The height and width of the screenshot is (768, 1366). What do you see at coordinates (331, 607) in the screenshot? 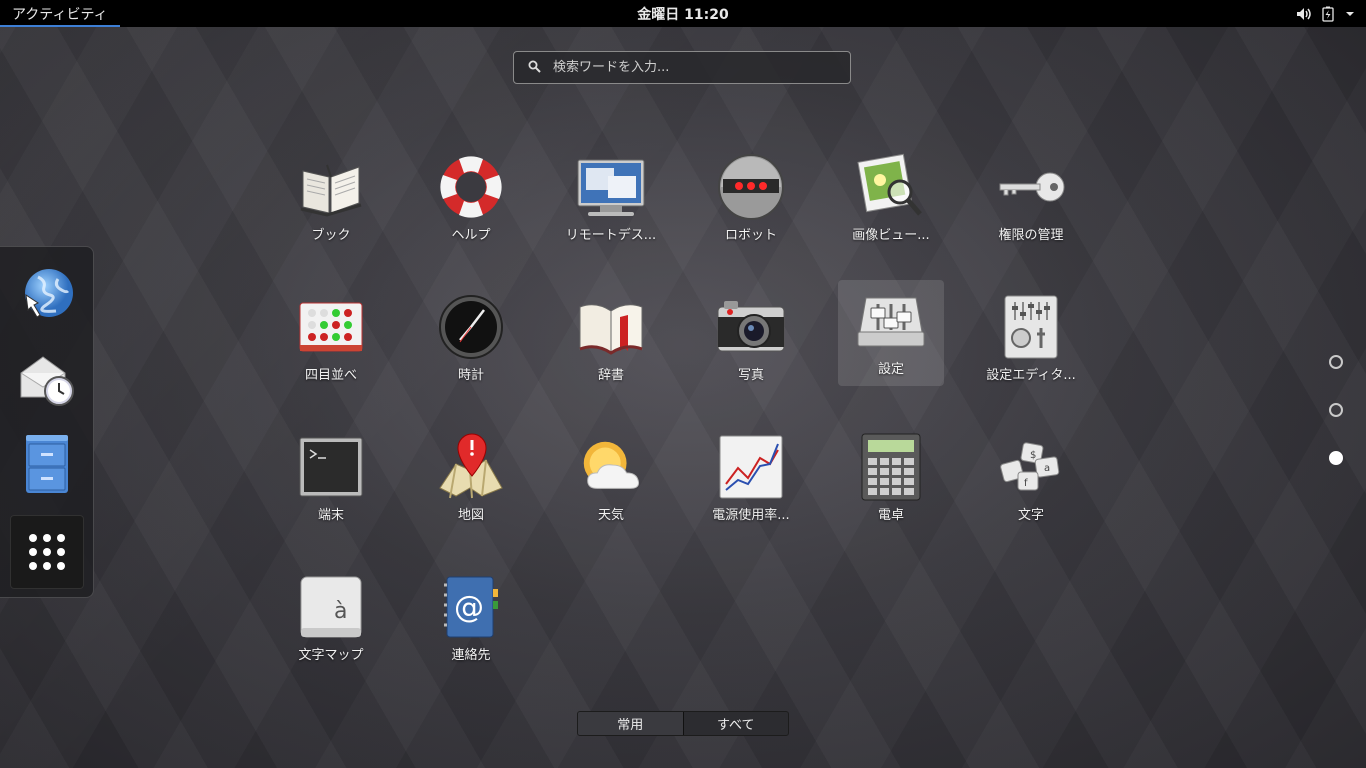
I see `character-map-icon: à` at bounding box center [331, 607].